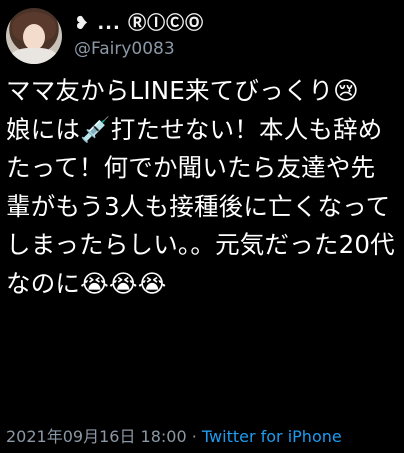 Image resolution: width=404 pixels, height=453 pixels. Describe the element at coordinates (139, 24) in the screenshot. I see `display-name: ❥ ... ⓇⒾⒸⓄ` at that location.